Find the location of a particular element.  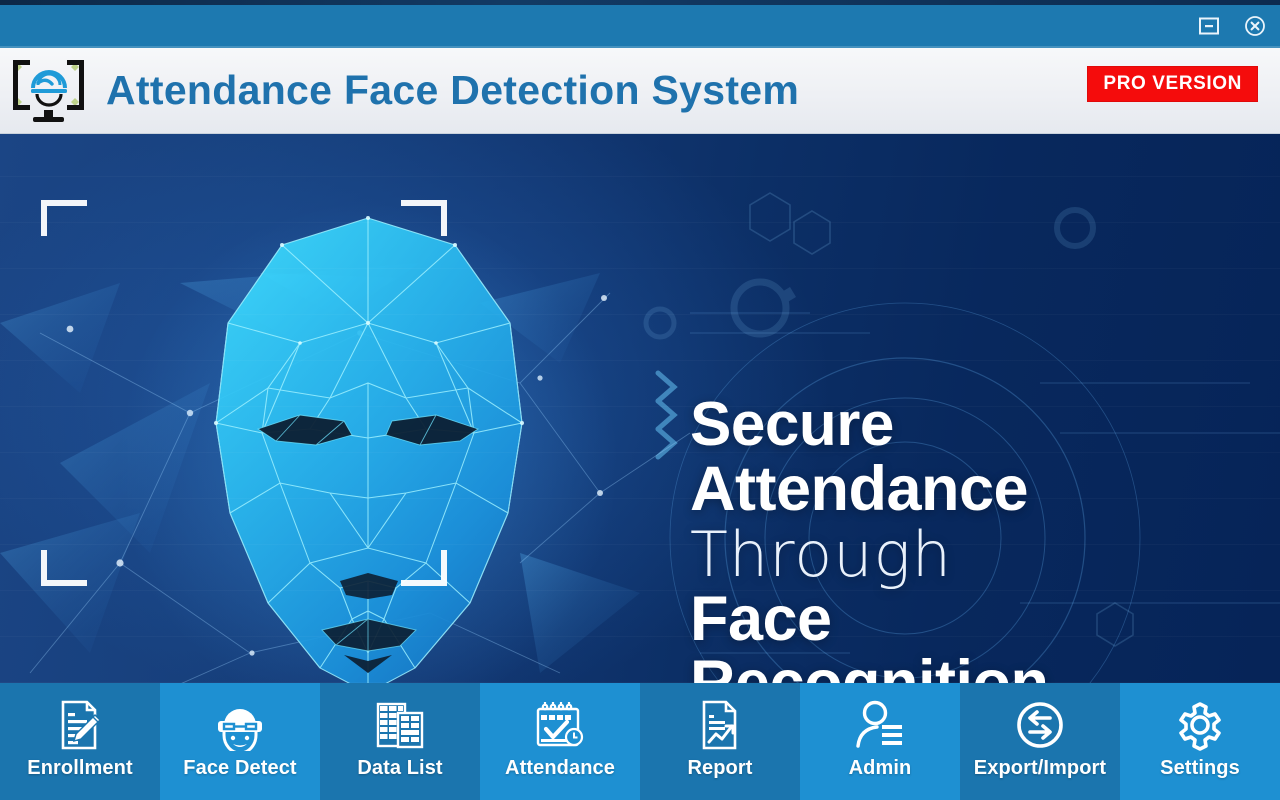

page-title: Attendance Face Detection System is located at coordinates (453, 90).